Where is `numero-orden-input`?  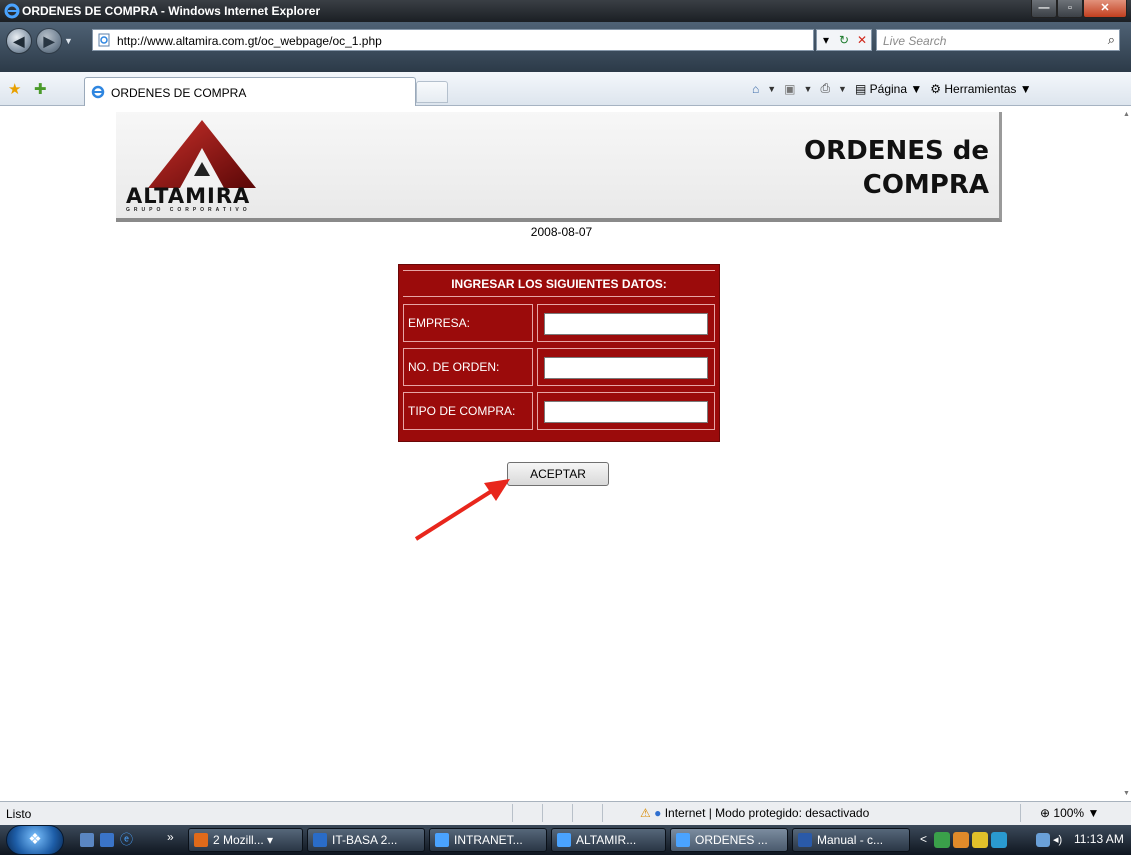
numero-orden-input is located at coordinates (626, 368).